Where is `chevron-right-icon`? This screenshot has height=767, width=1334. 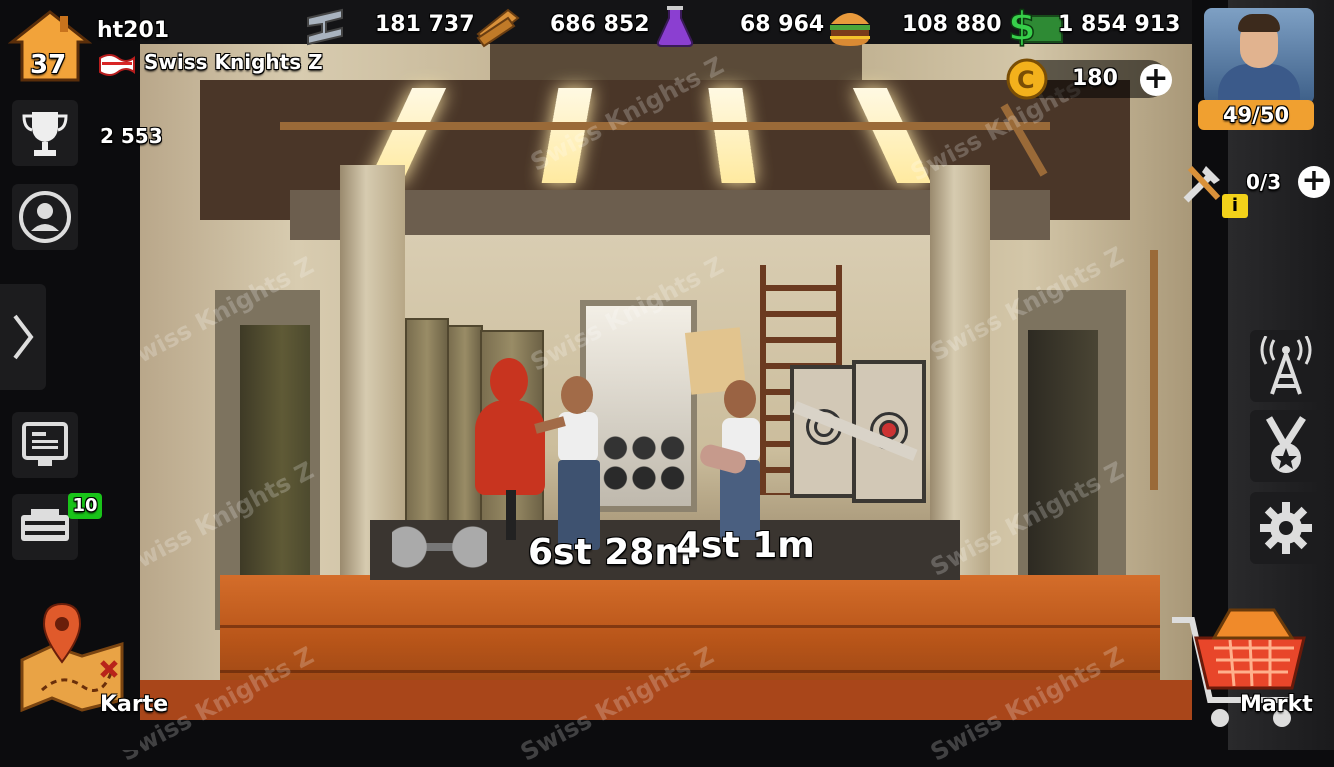
chevron-right-icon is located at coordinates (23, 337).